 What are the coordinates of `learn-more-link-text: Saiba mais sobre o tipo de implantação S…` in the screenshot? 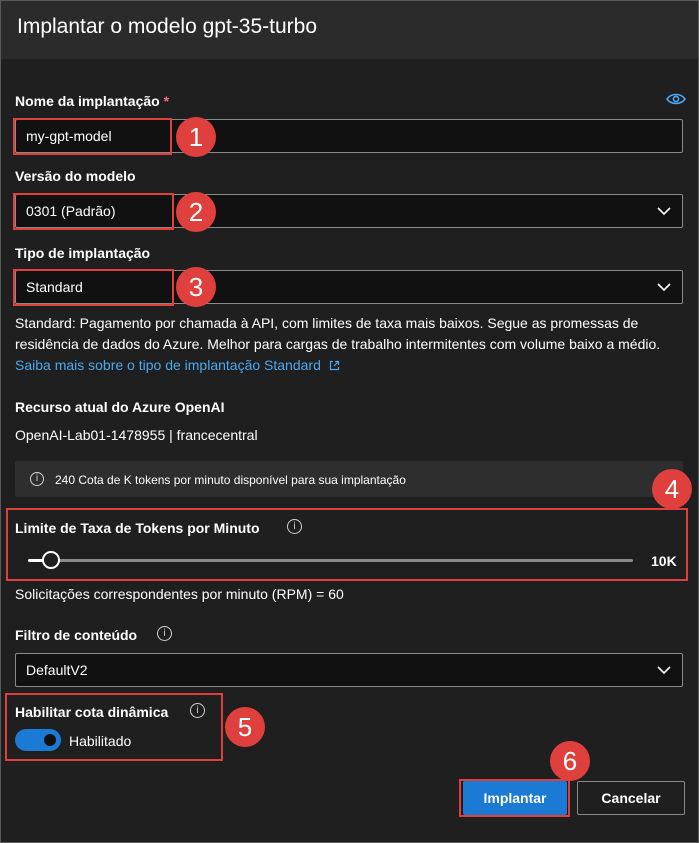 It's located at (168, 365).